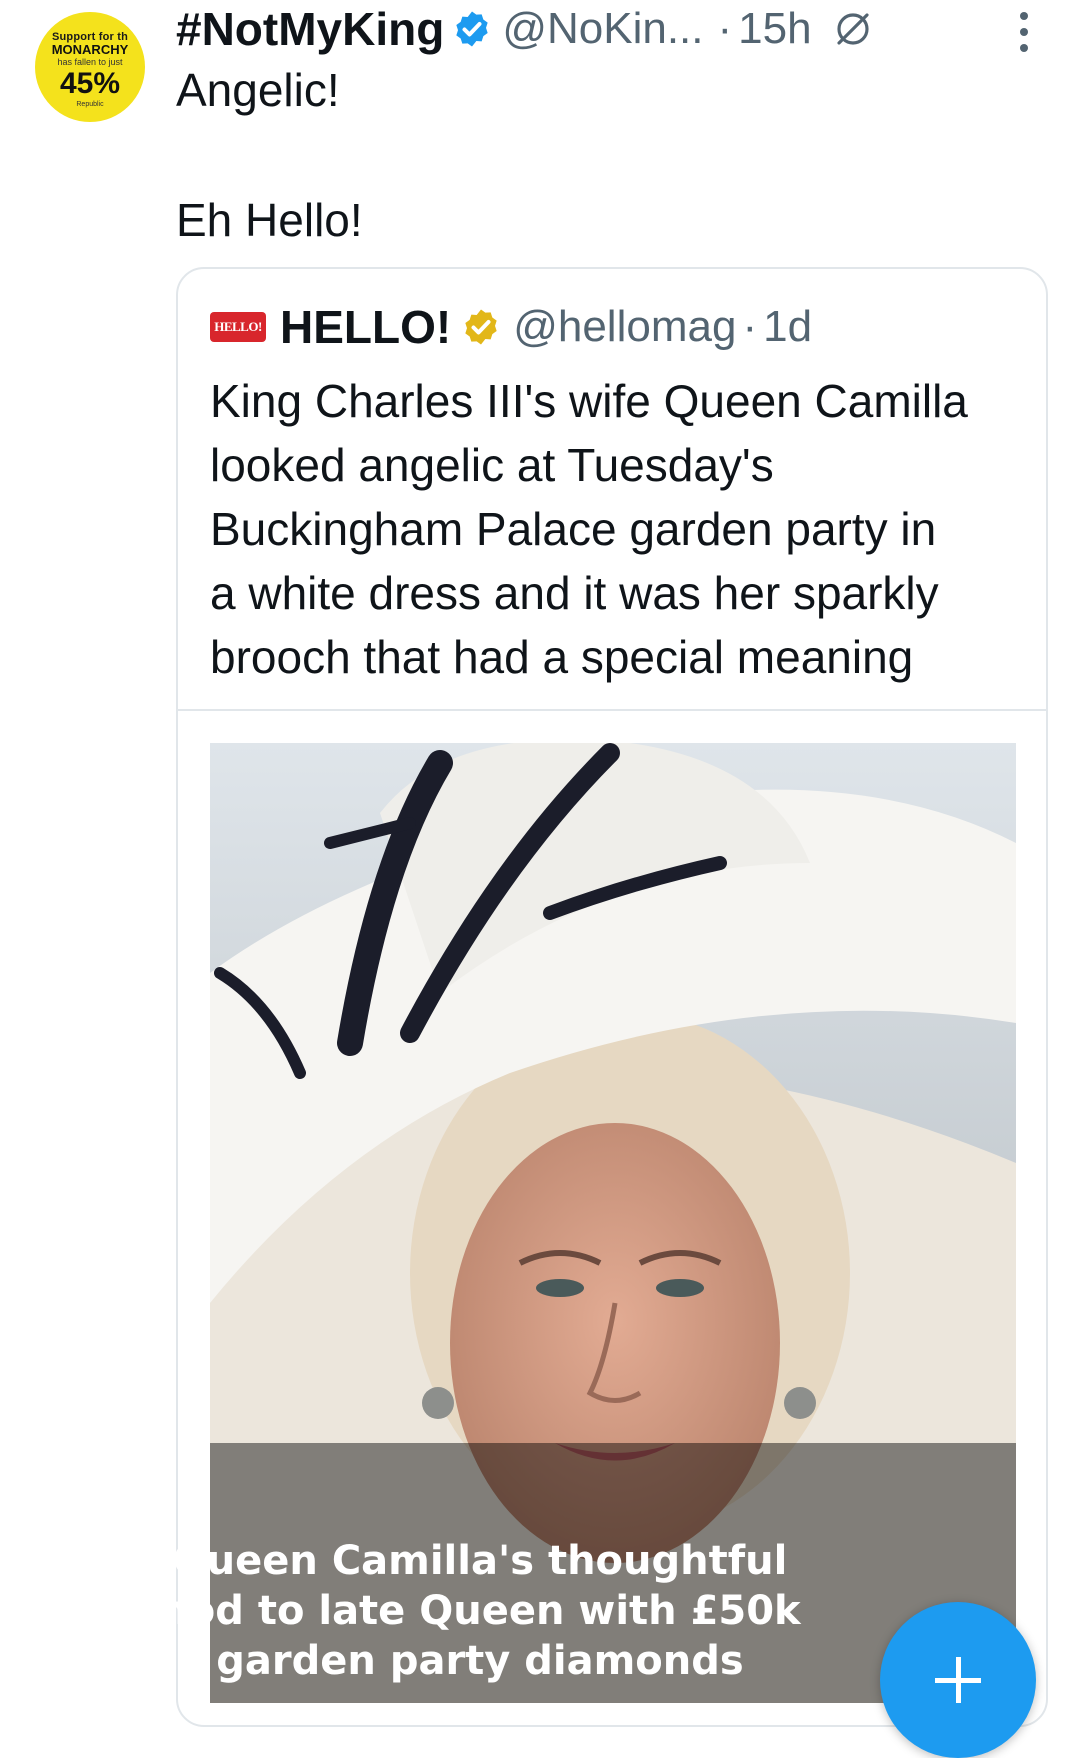 This screenshot has width=1079, height=1758. I want to click on tweet-header: #NotMyKing @NoKin... · 15h, so click(616, 29).